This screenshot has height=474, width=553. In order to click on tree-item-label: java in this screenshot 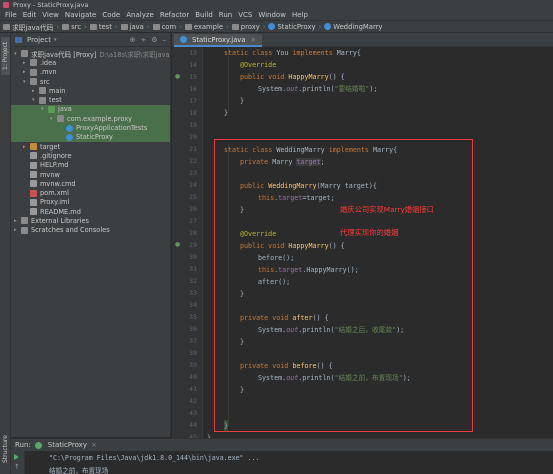, I will do `click(65, 109)`.